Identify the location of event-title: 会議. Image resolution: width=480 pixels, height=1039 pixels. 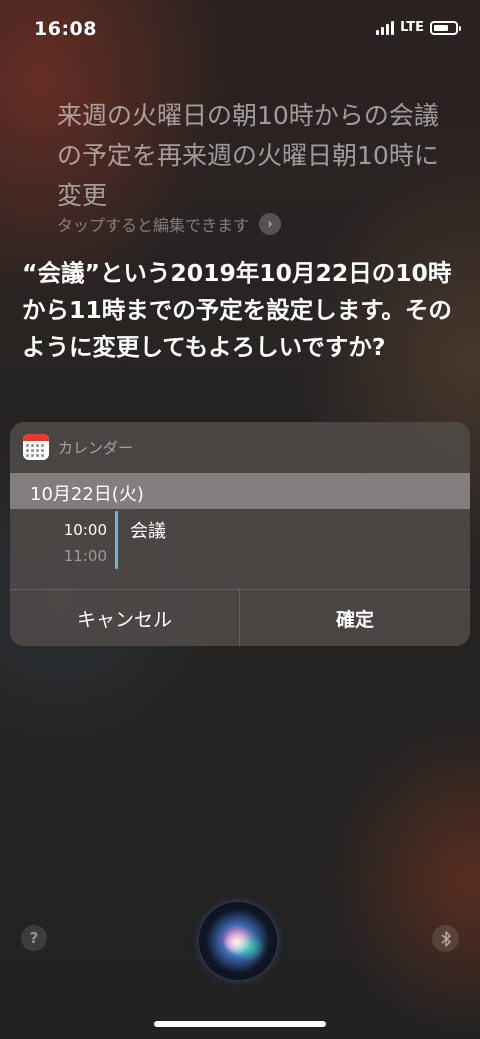
(148, 531).